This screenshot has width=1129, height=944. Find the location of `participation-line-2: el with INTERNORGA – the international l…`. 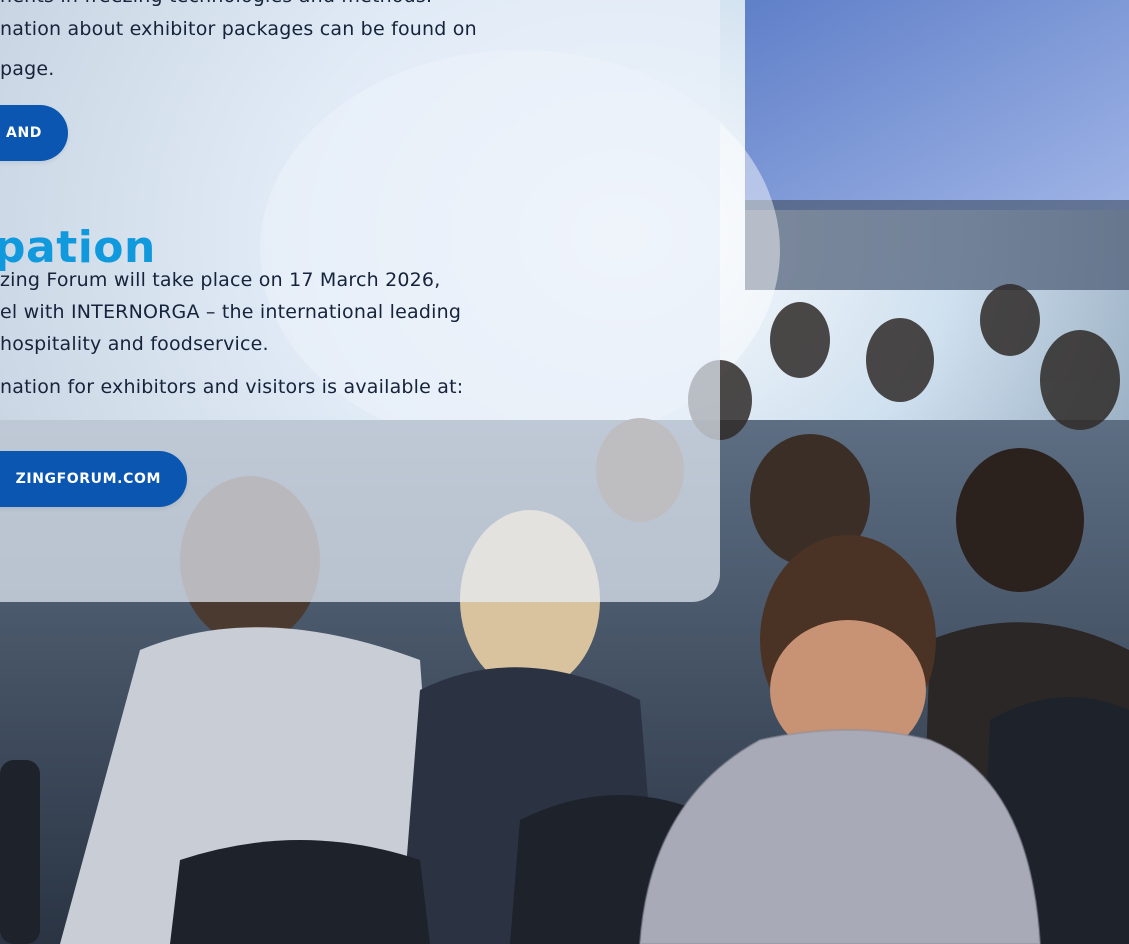

participation-line-2: el with INTERNORGA – the international l… is located at coordinates (231, 312).